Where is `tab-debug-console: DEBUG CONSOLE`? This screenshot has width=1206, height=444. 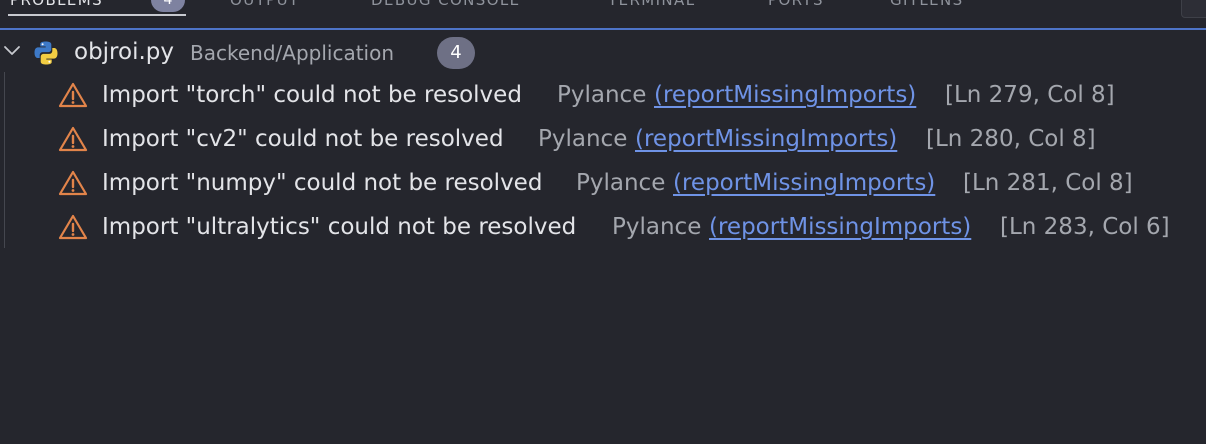 tab-debug-console: DEBUG CONSOLE is located at coordinates (446, 6).